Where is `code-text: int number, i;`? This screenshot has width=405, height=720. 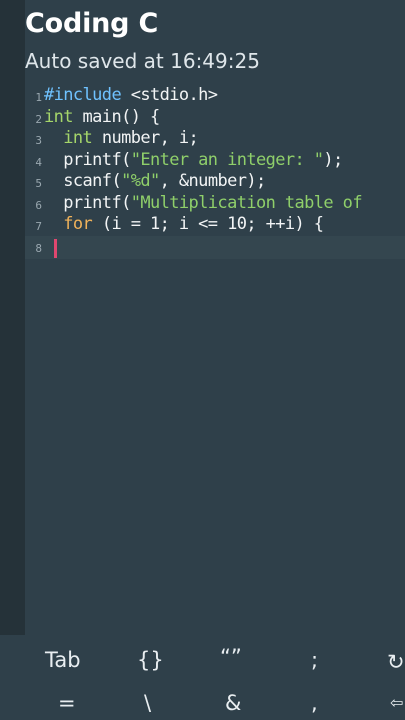
code-text: int number, i; is located at coordinates (121, 139).